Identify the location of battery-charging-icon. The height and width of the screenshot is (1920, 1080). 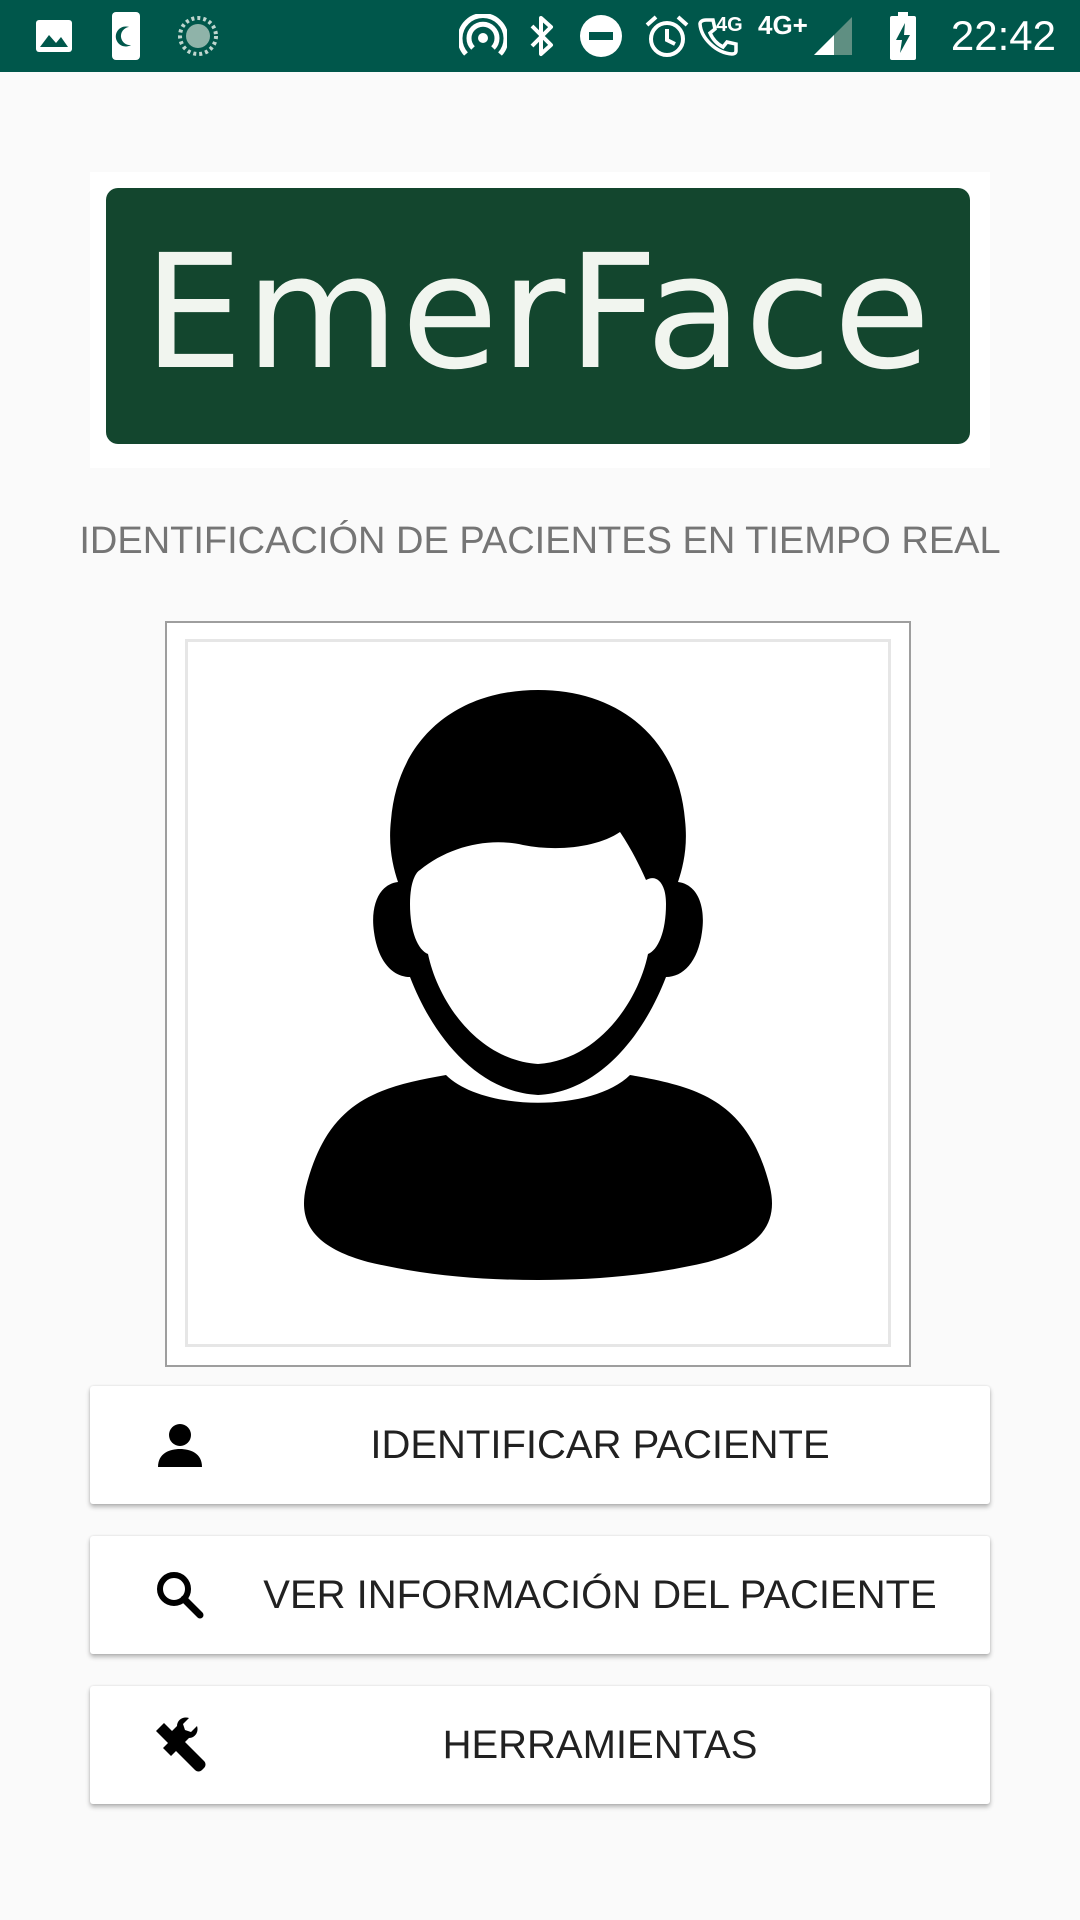
(903, 36).